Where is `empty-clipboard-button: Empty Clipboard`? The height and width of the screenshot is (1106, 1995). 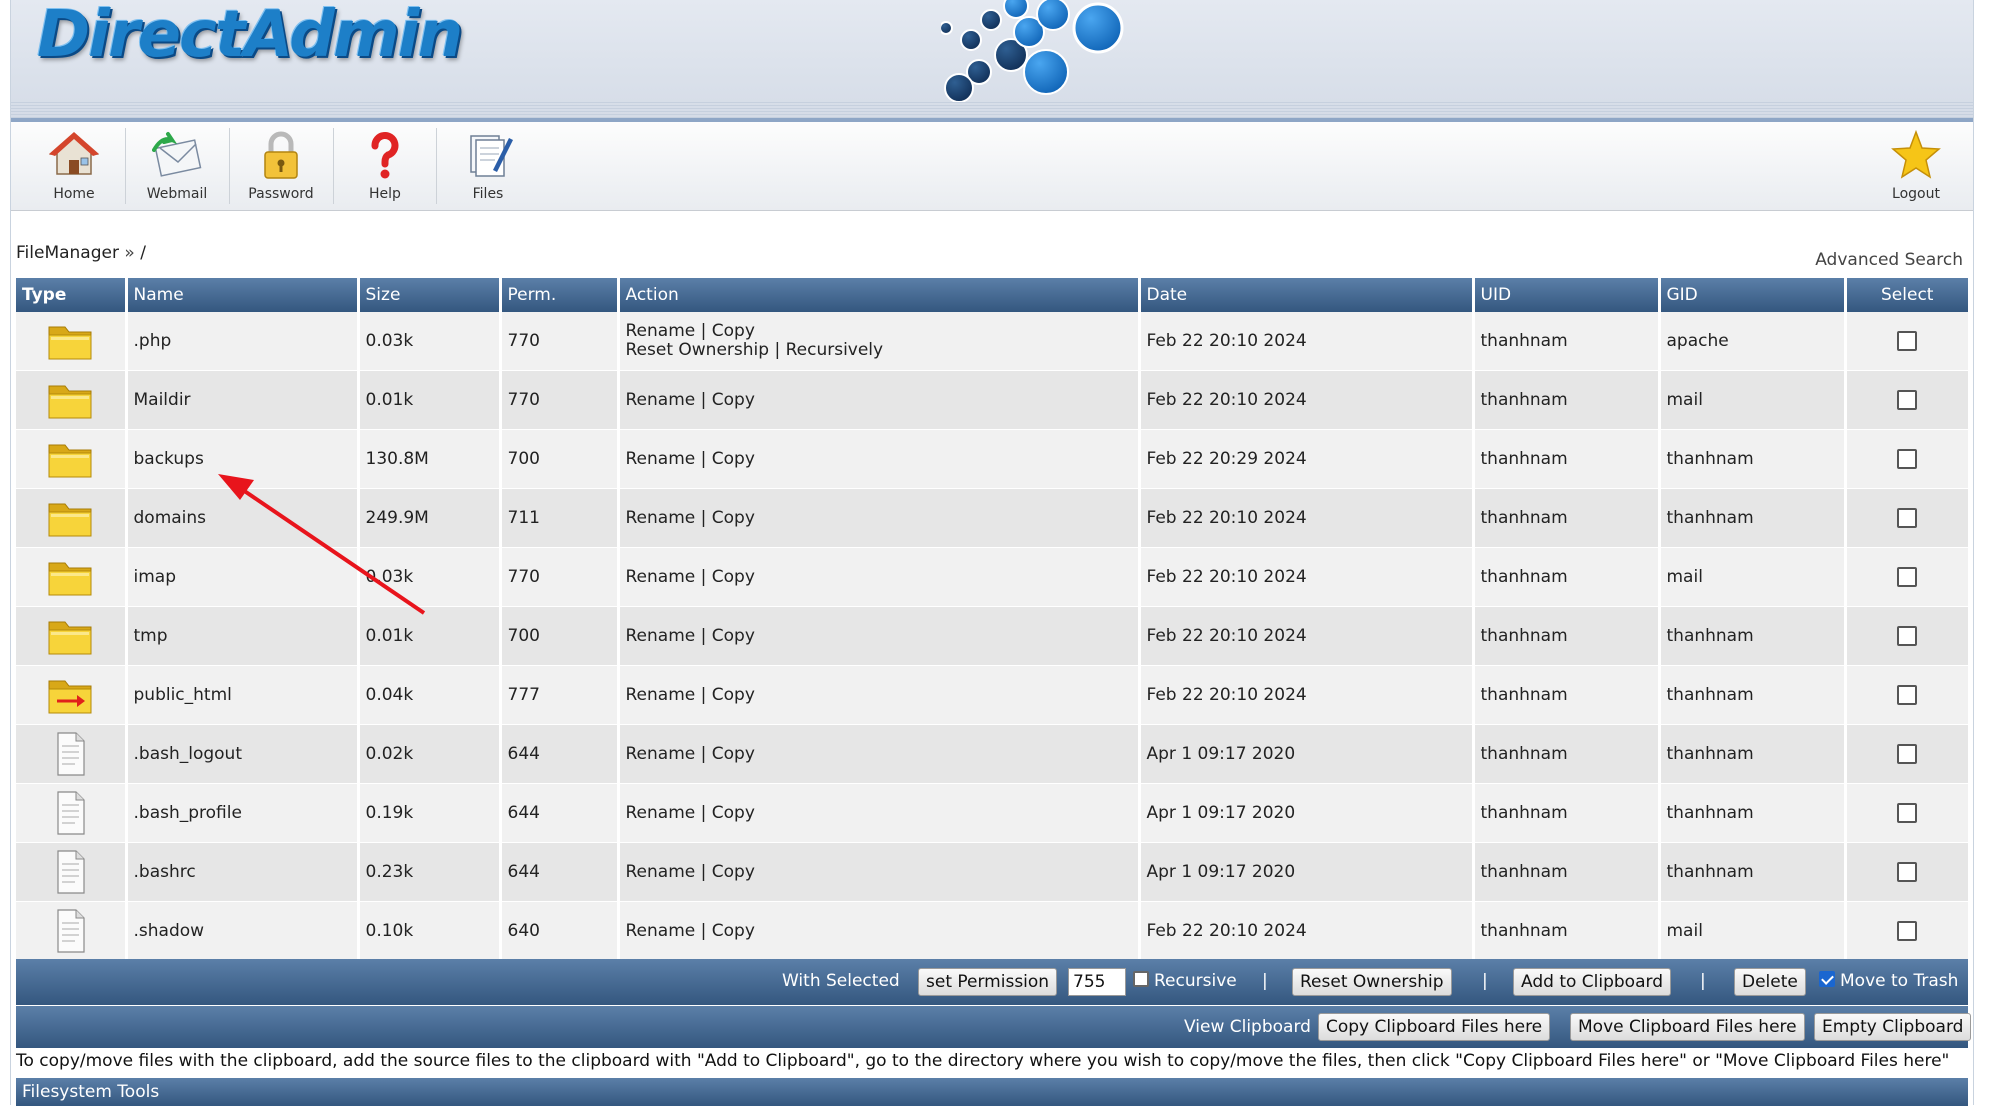 empty-clipboard-button: Empty Clipboard is located at coordinates (1893, 1027).